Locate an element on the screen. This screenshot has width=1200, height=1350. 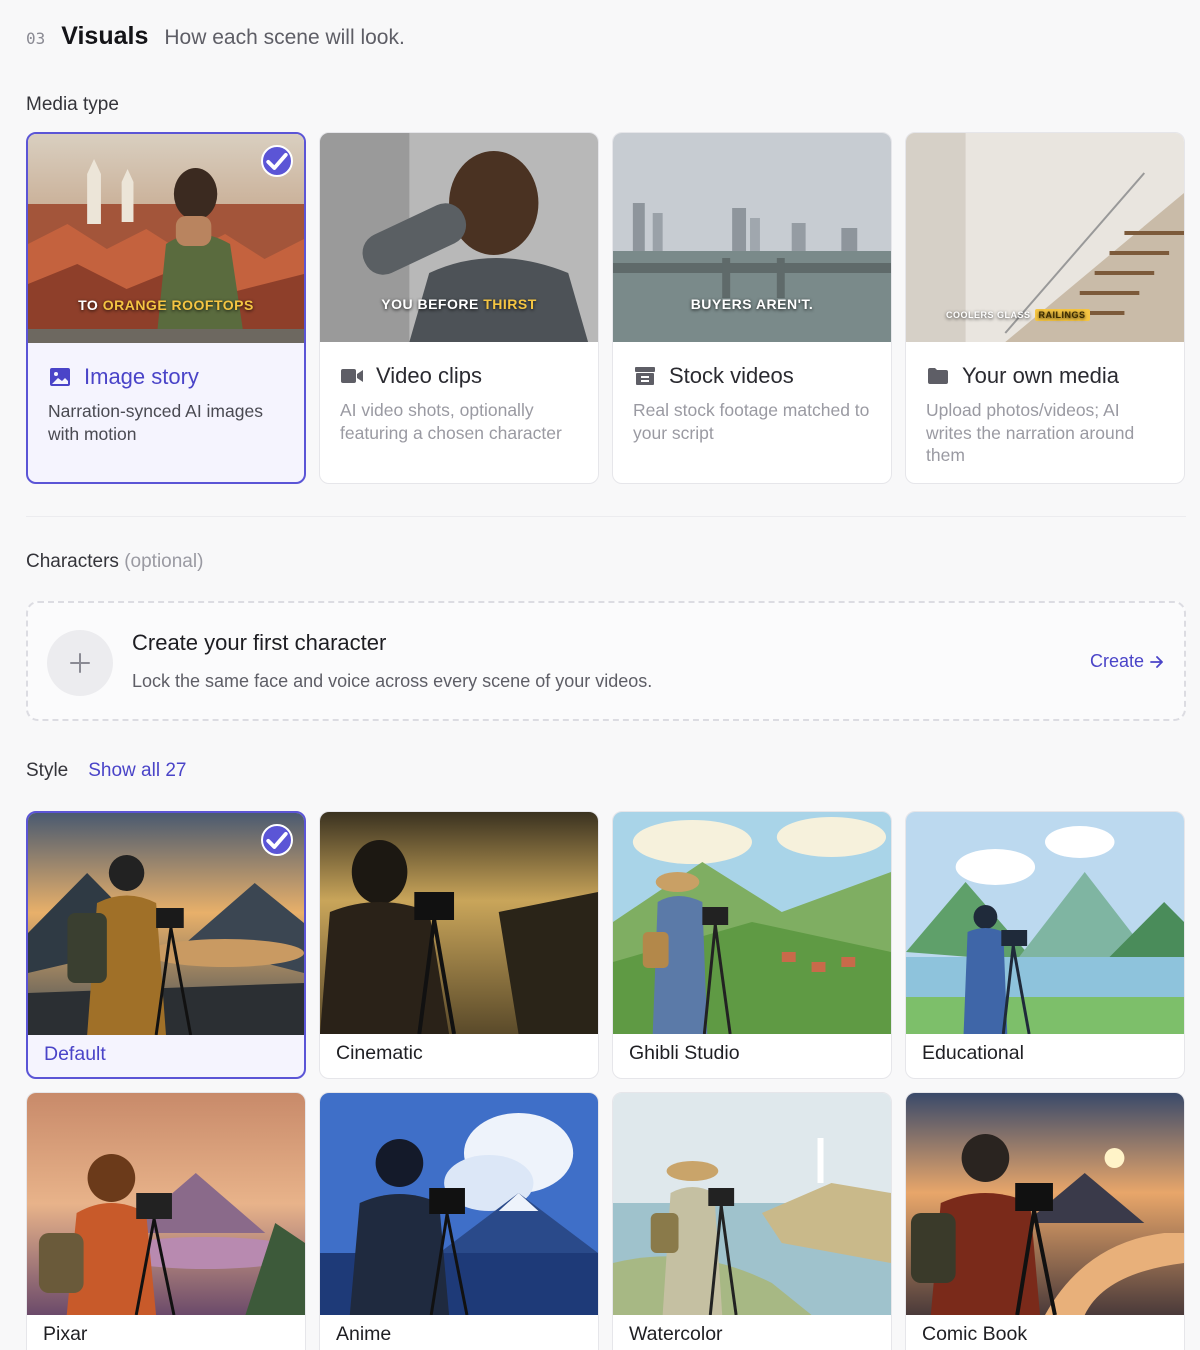
video-clips-thumbnail: YOU BEFORE THIRST is located at coordinates (459, 237).